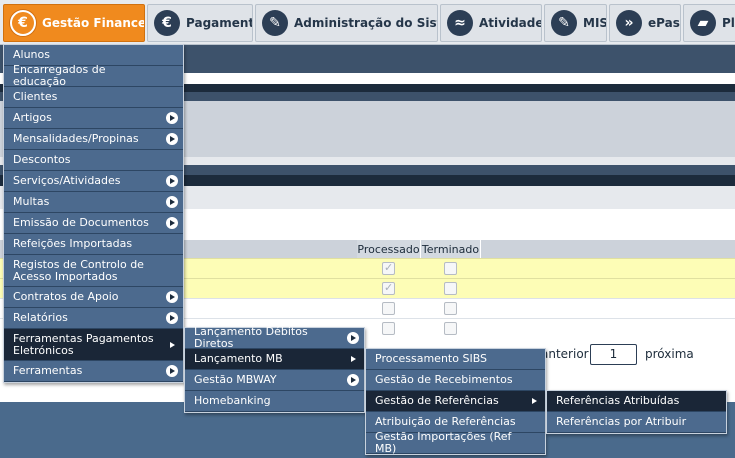 This screenshot has height=458, width=735. I want to click on menu-item-label: Contratos de Apoio, so click(66, 296).